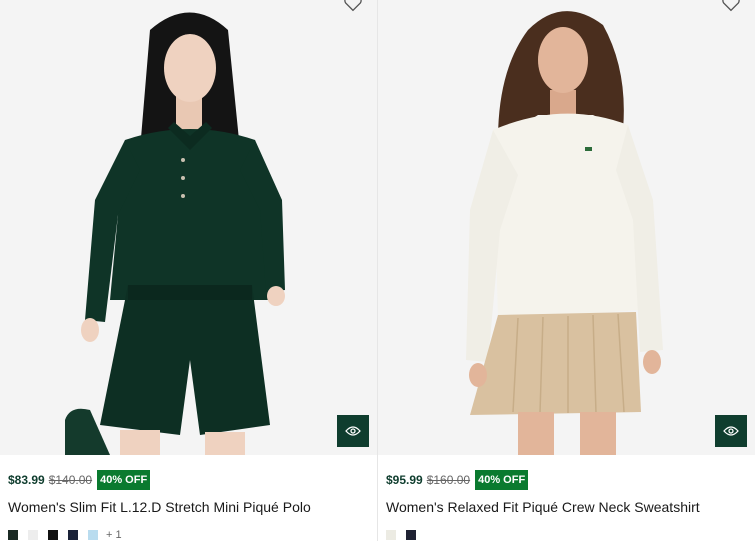  Describe the element at coordinates (566, 534) in the screenshot. I see `color-swatches` at that location.